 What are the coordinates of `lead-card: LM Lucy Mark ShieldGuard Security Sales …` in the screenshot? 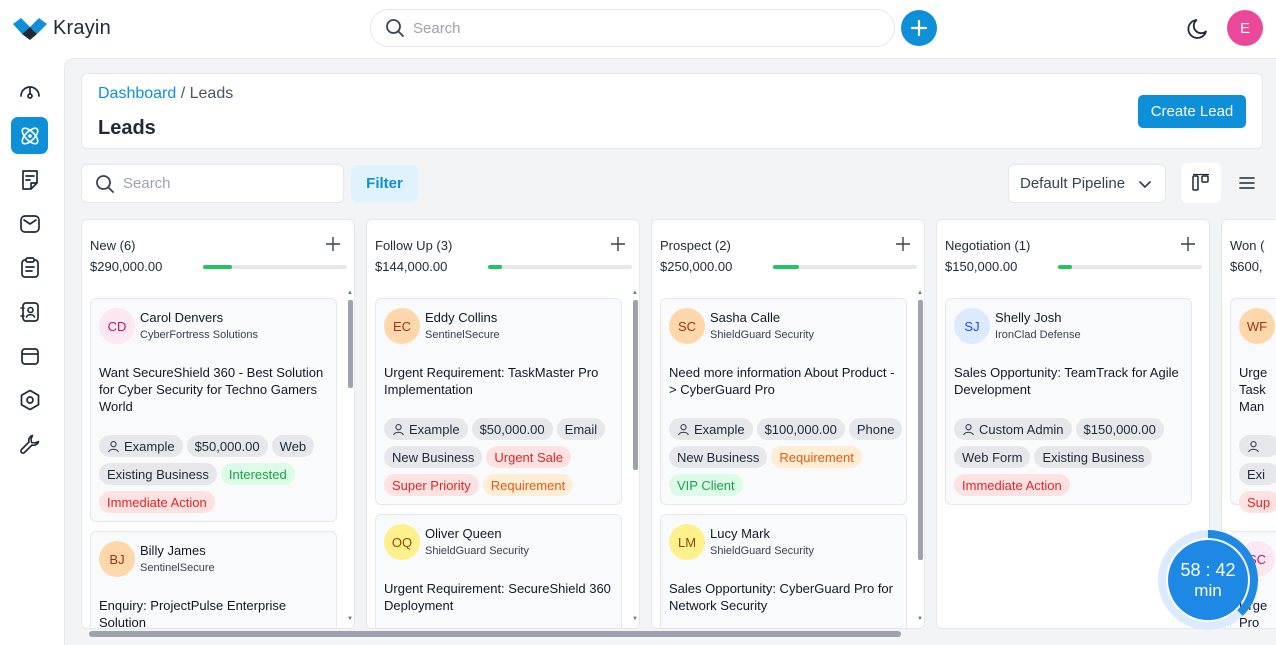 It's located at (783, 571).